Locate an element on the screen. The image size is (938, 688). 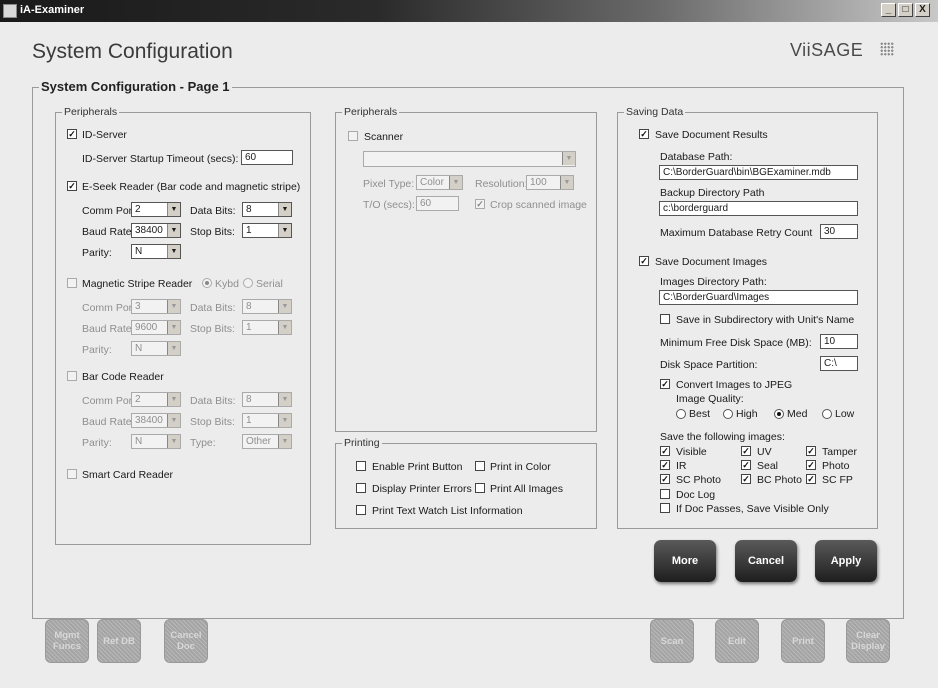
ref-db-button: Ref DB is located at coordinates (119, 641).